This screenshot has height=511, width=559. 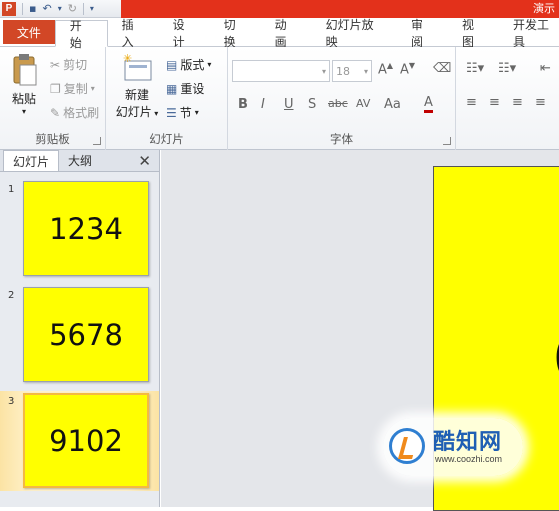 I want to click on slide-thumbnail-row: 1 1234, so click(x=79, y=229).